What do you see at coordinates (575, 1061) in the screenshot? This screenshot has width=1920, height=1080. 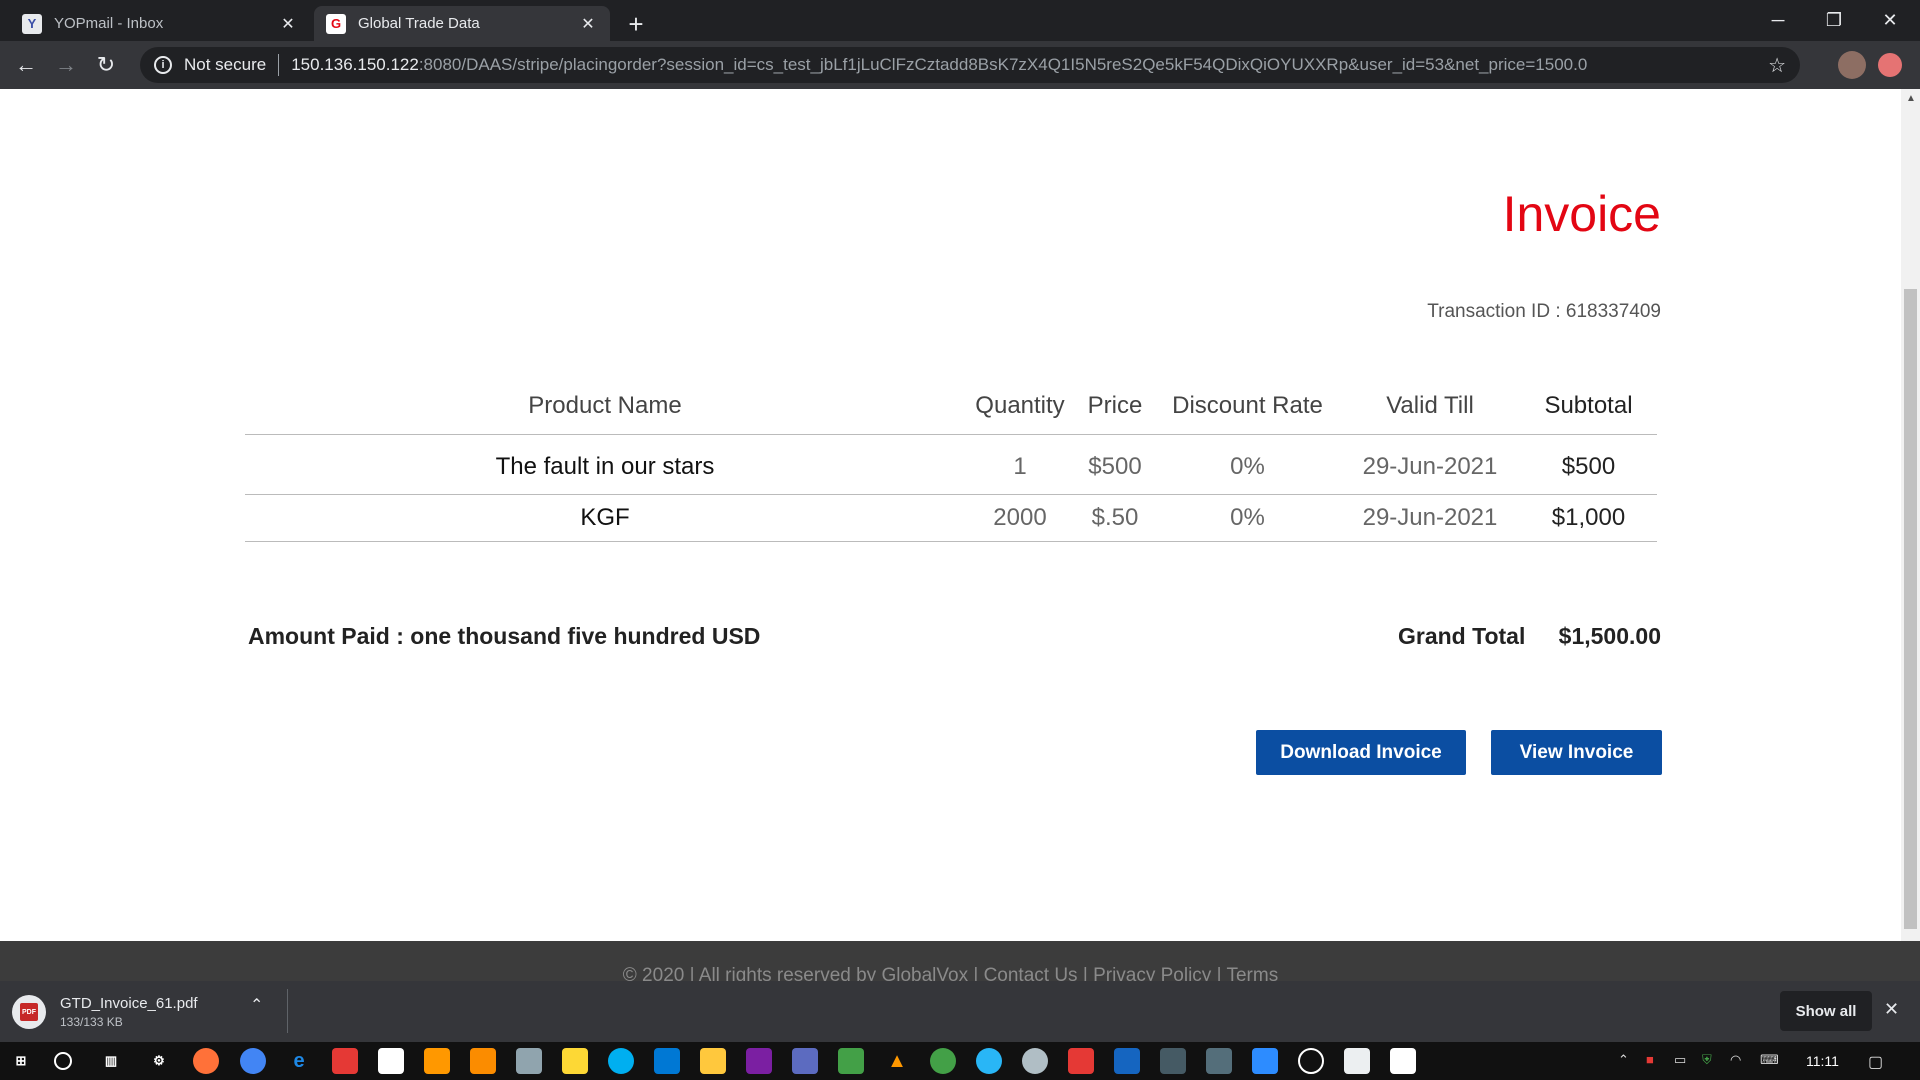 I see `sticky-notes-icon` at bounding box center [575, 1061].